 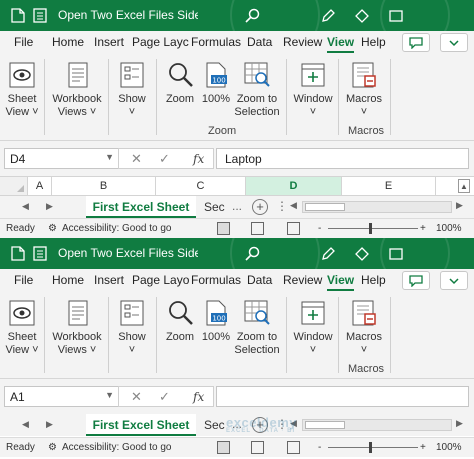 What do you see at coordinates (260, 207) in the screenshot?
I see `add-sheet-icon: +` at bounding box center [260, 207].